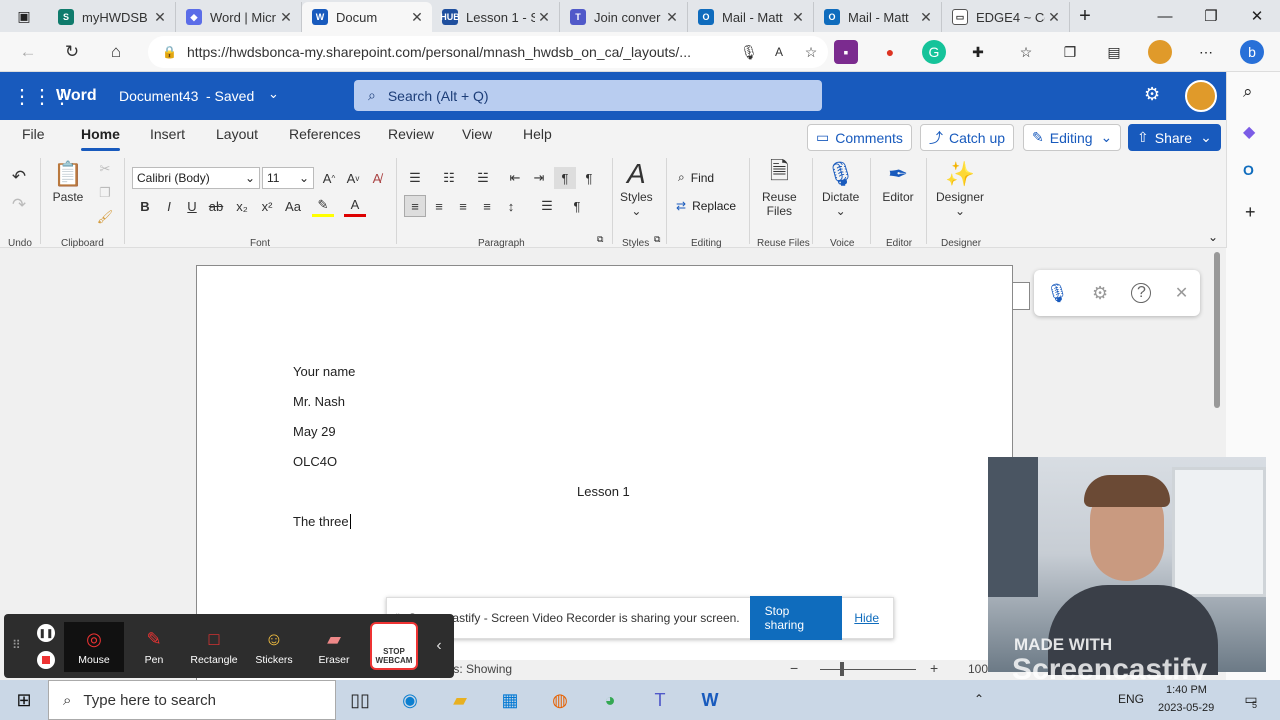  What do you see at coordinates (1152, 94) in the screenshot?
I see `settings-gear-icon: ⚙` at bounding box center [1152, 94].